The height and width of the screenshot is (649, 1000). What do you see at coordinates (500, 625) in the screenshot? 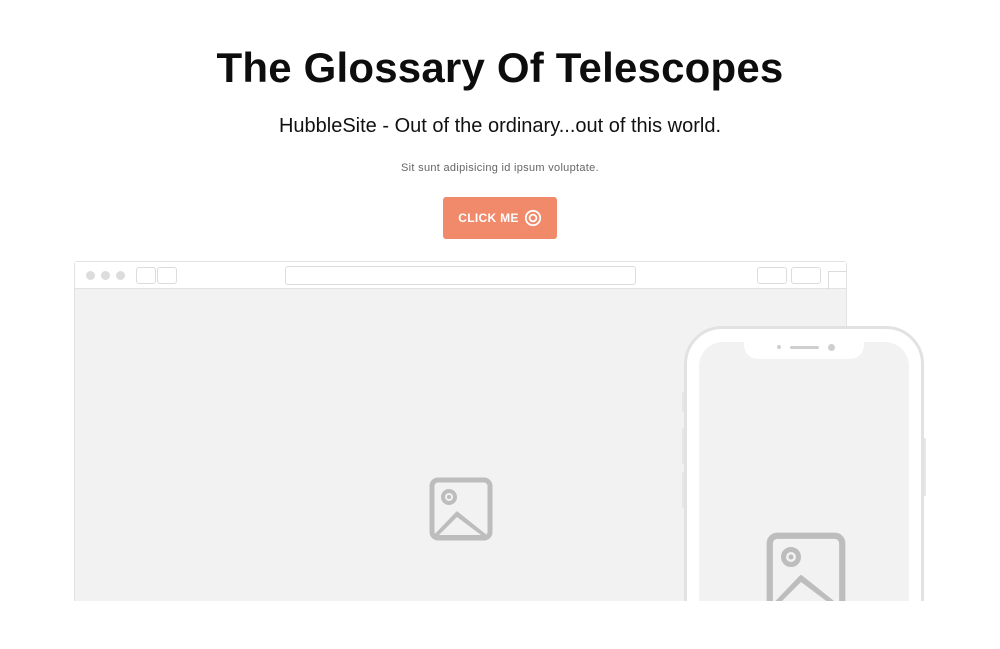
I see `bottom-whitespace` at bounding box center [500, 625].